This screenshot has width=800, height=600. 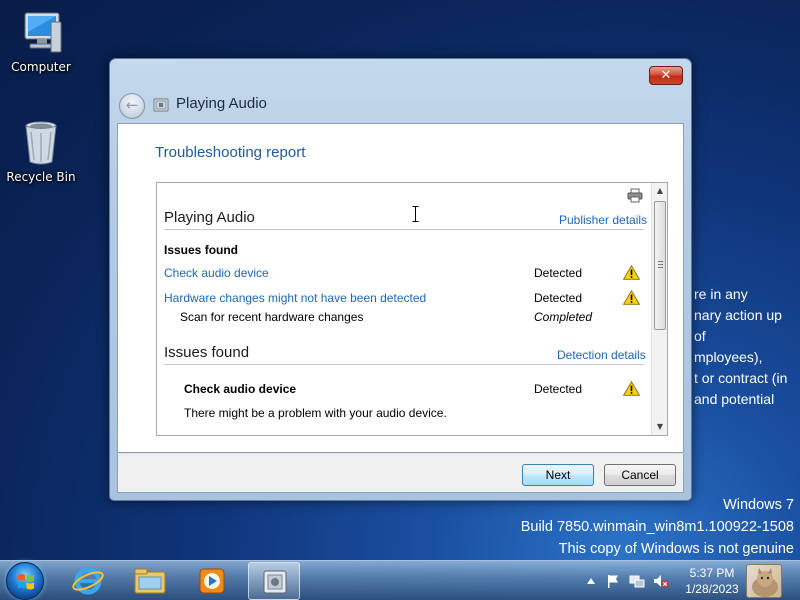 I want to click on publisher-details-link: Publisher details, so click(x=603, y=220).